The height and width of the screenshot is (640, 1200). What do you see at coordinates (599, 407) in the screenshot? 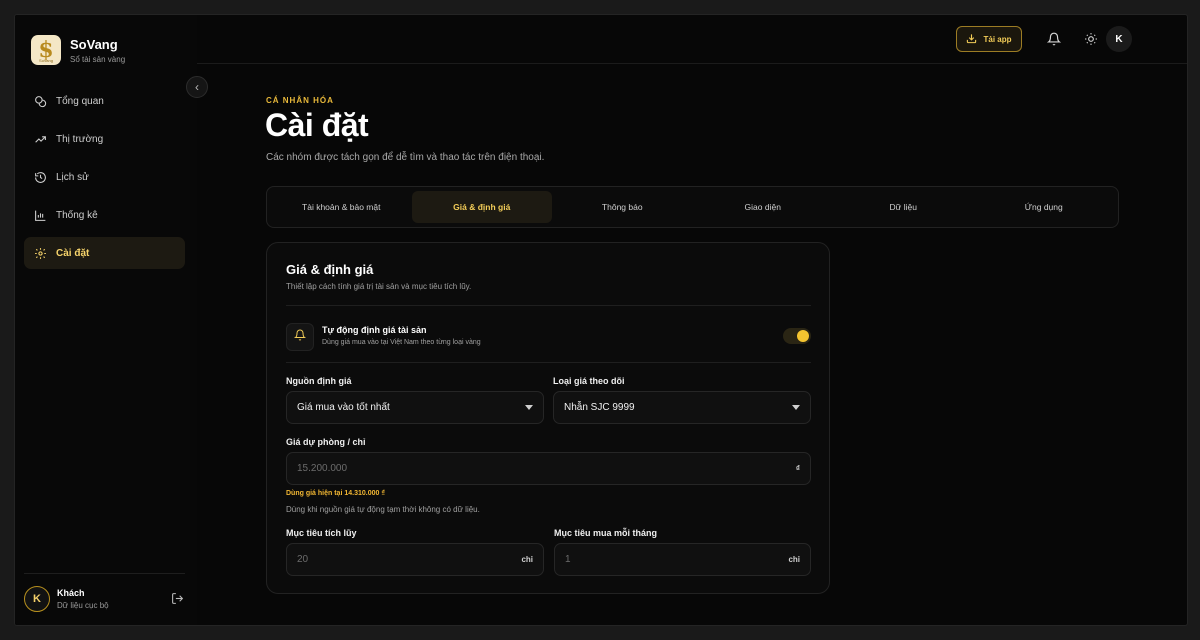
I see `price-type-value: Nhẫn SJC 9999` at bounding box center [599, 407].